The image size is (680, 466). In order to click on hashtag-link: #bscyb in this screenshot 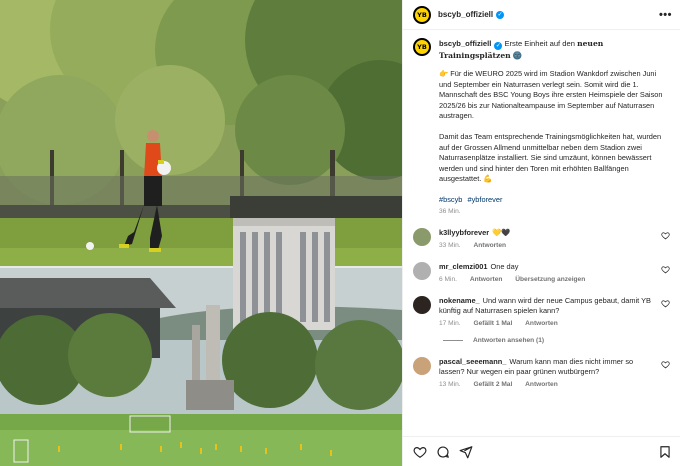, I will do `click(450, 199)`.